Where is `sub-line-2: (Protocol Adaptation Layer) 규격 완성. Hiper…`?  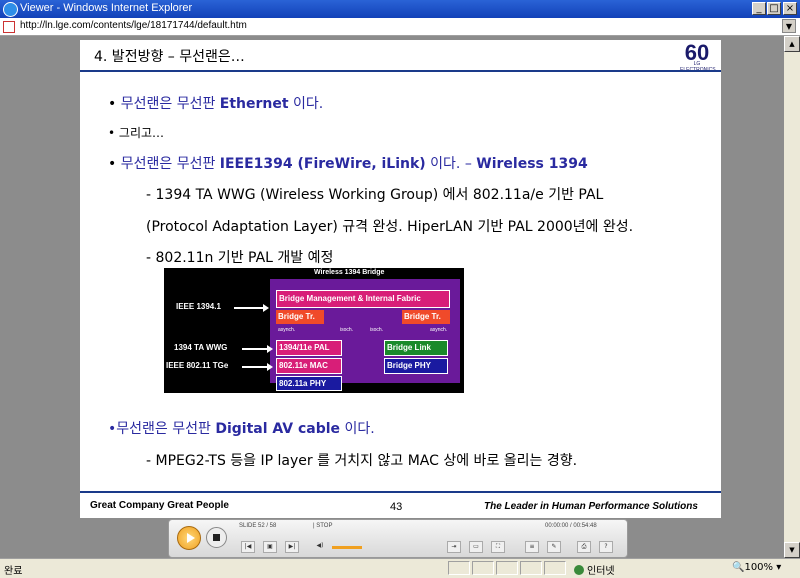 sub-line-2: (Protocol Adaptation Layer) 규격 완성. Hiper… is located at coordinates (390, 227).